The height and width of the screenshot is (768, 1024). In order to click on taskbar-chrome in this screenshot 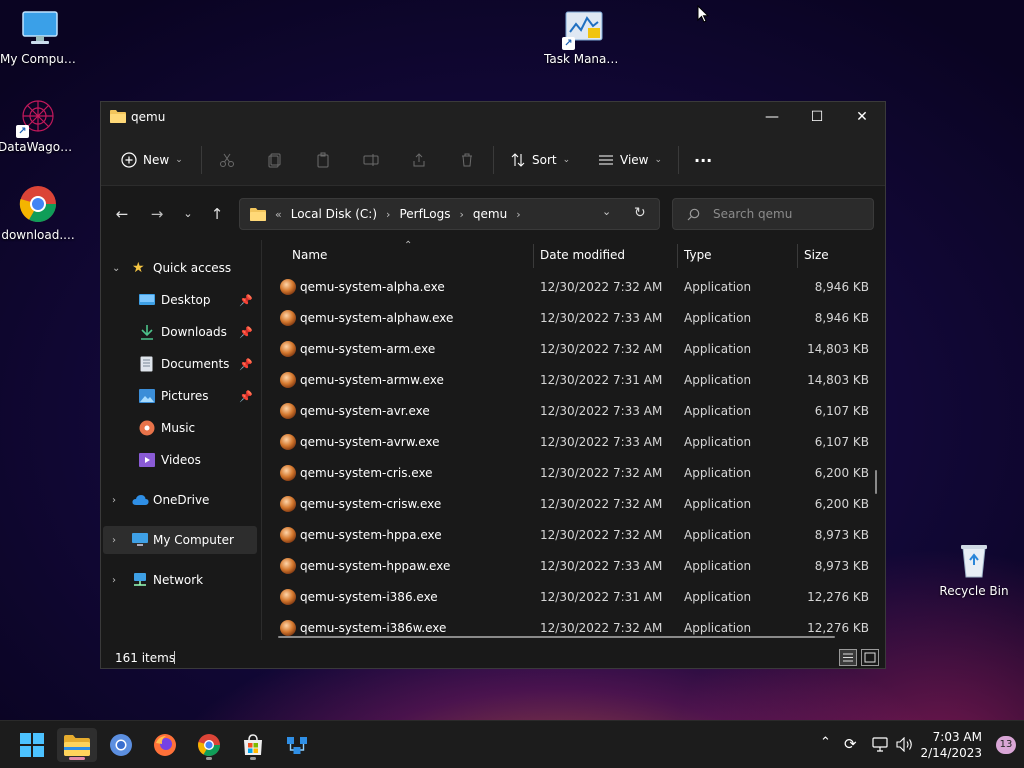, I will do `click(209, 745)`.